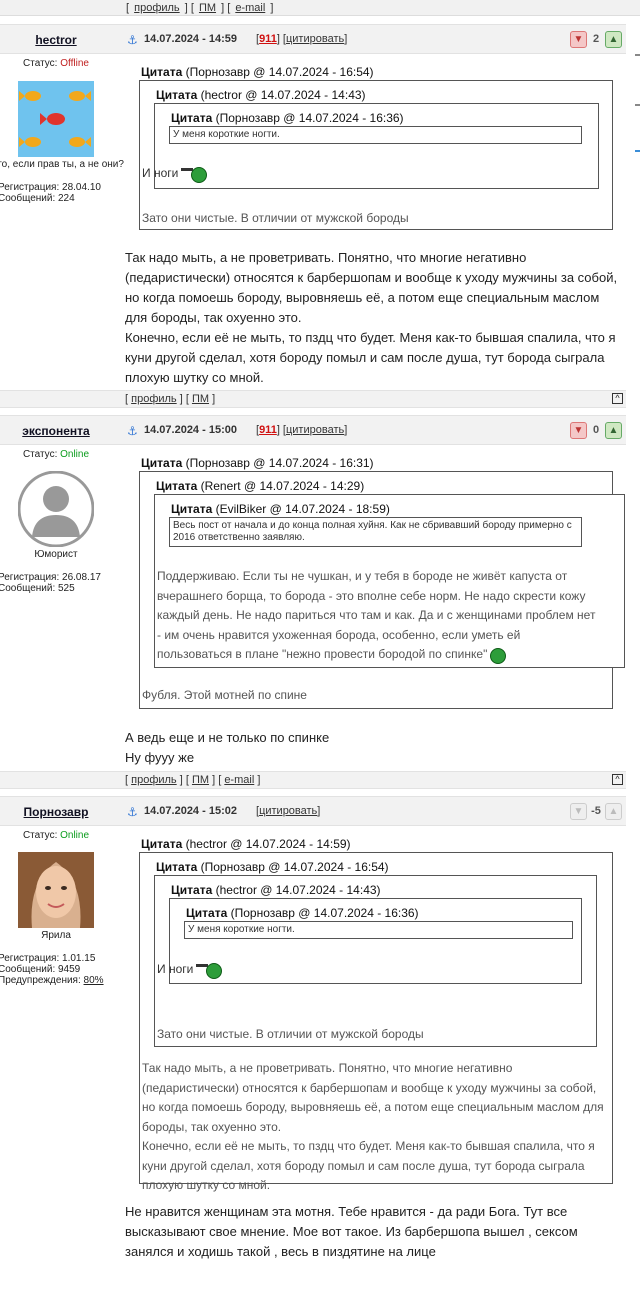 This screenshot has width=640, height=1291. Describe the element at coordinates (75, 835) in the screenshot. I see `status-value: Online` at that location.